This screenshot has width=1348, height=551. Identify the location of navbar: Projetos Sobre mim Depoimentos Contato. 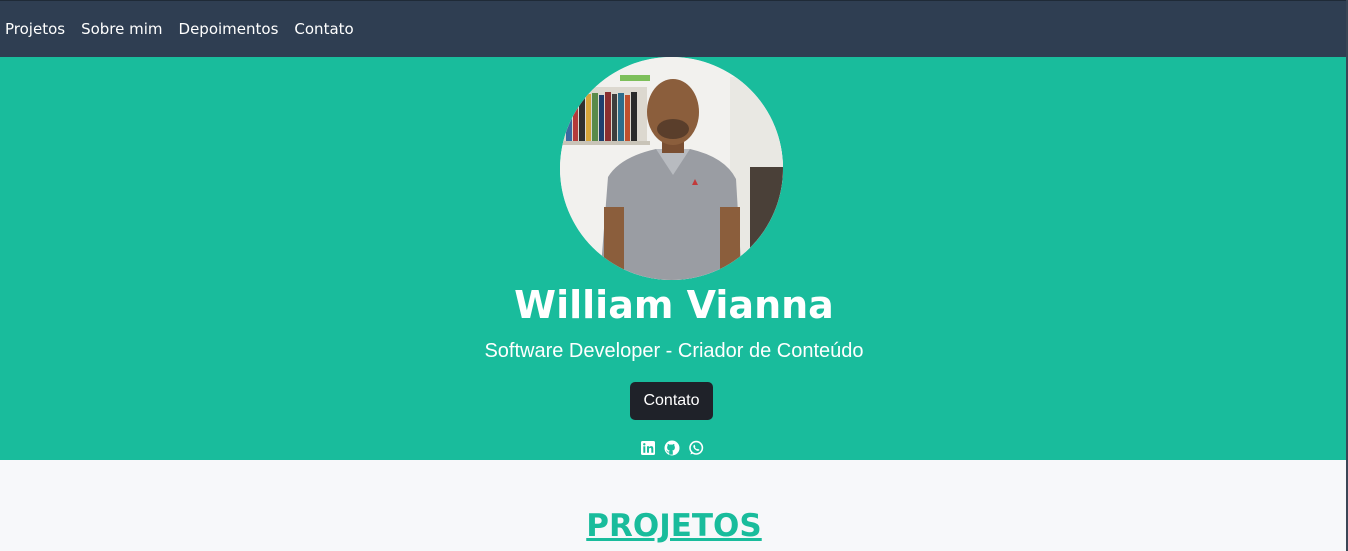
(674, 28).